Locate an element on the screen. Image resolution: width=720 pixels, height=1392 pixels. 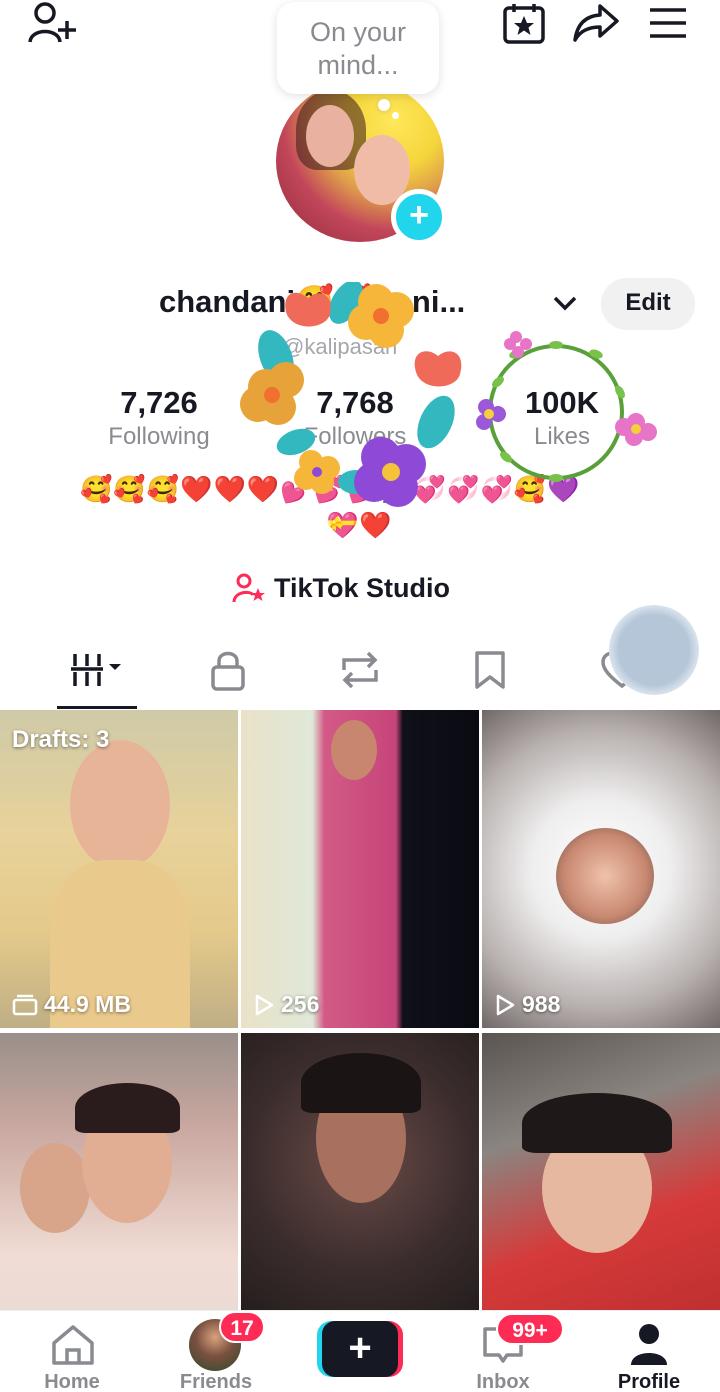
tab-reposts is located at coordinates (360, 670).